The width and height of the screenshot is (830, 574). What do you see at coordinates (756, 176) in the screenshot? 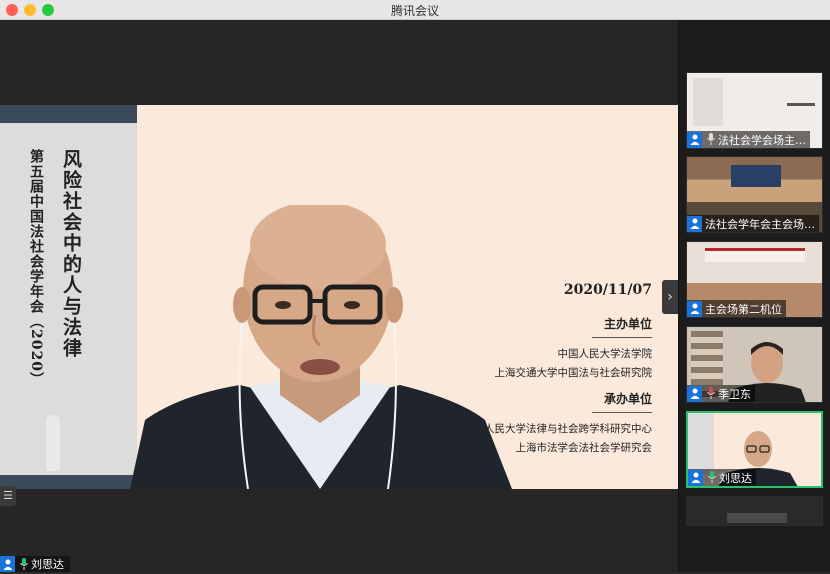
I see `screen-graphic` at bounding box center [756, 176].